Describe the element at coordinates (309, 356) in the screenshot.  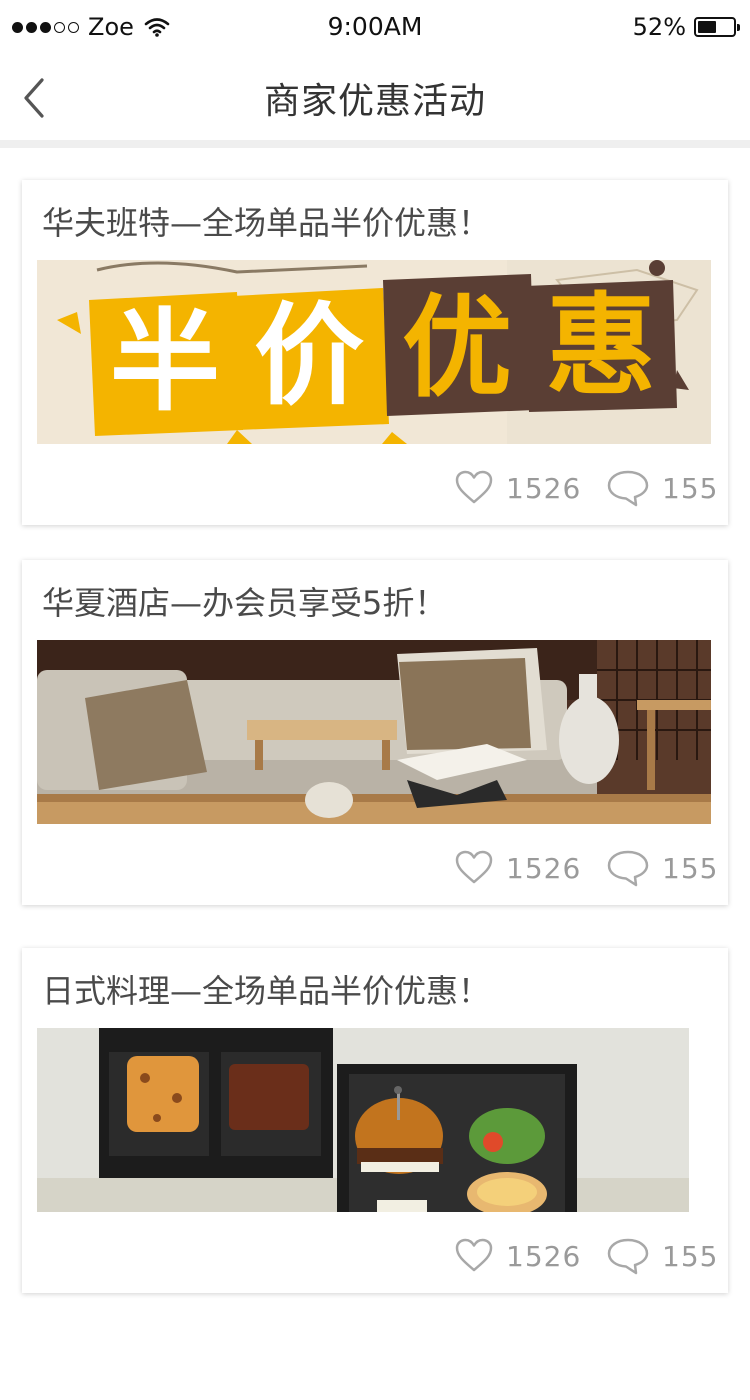
I see `banner-char: 价` at that location.